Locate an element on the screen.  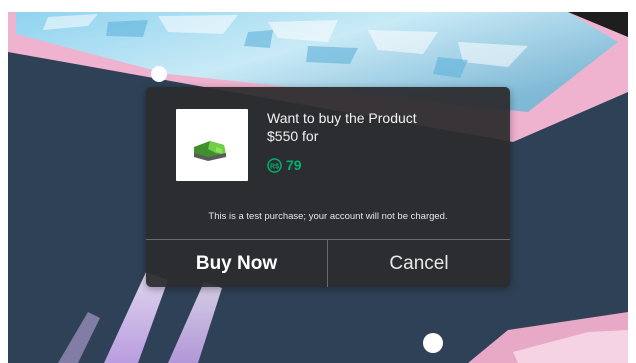
cancel-button: Cancel is located at coordinates (419, 263).